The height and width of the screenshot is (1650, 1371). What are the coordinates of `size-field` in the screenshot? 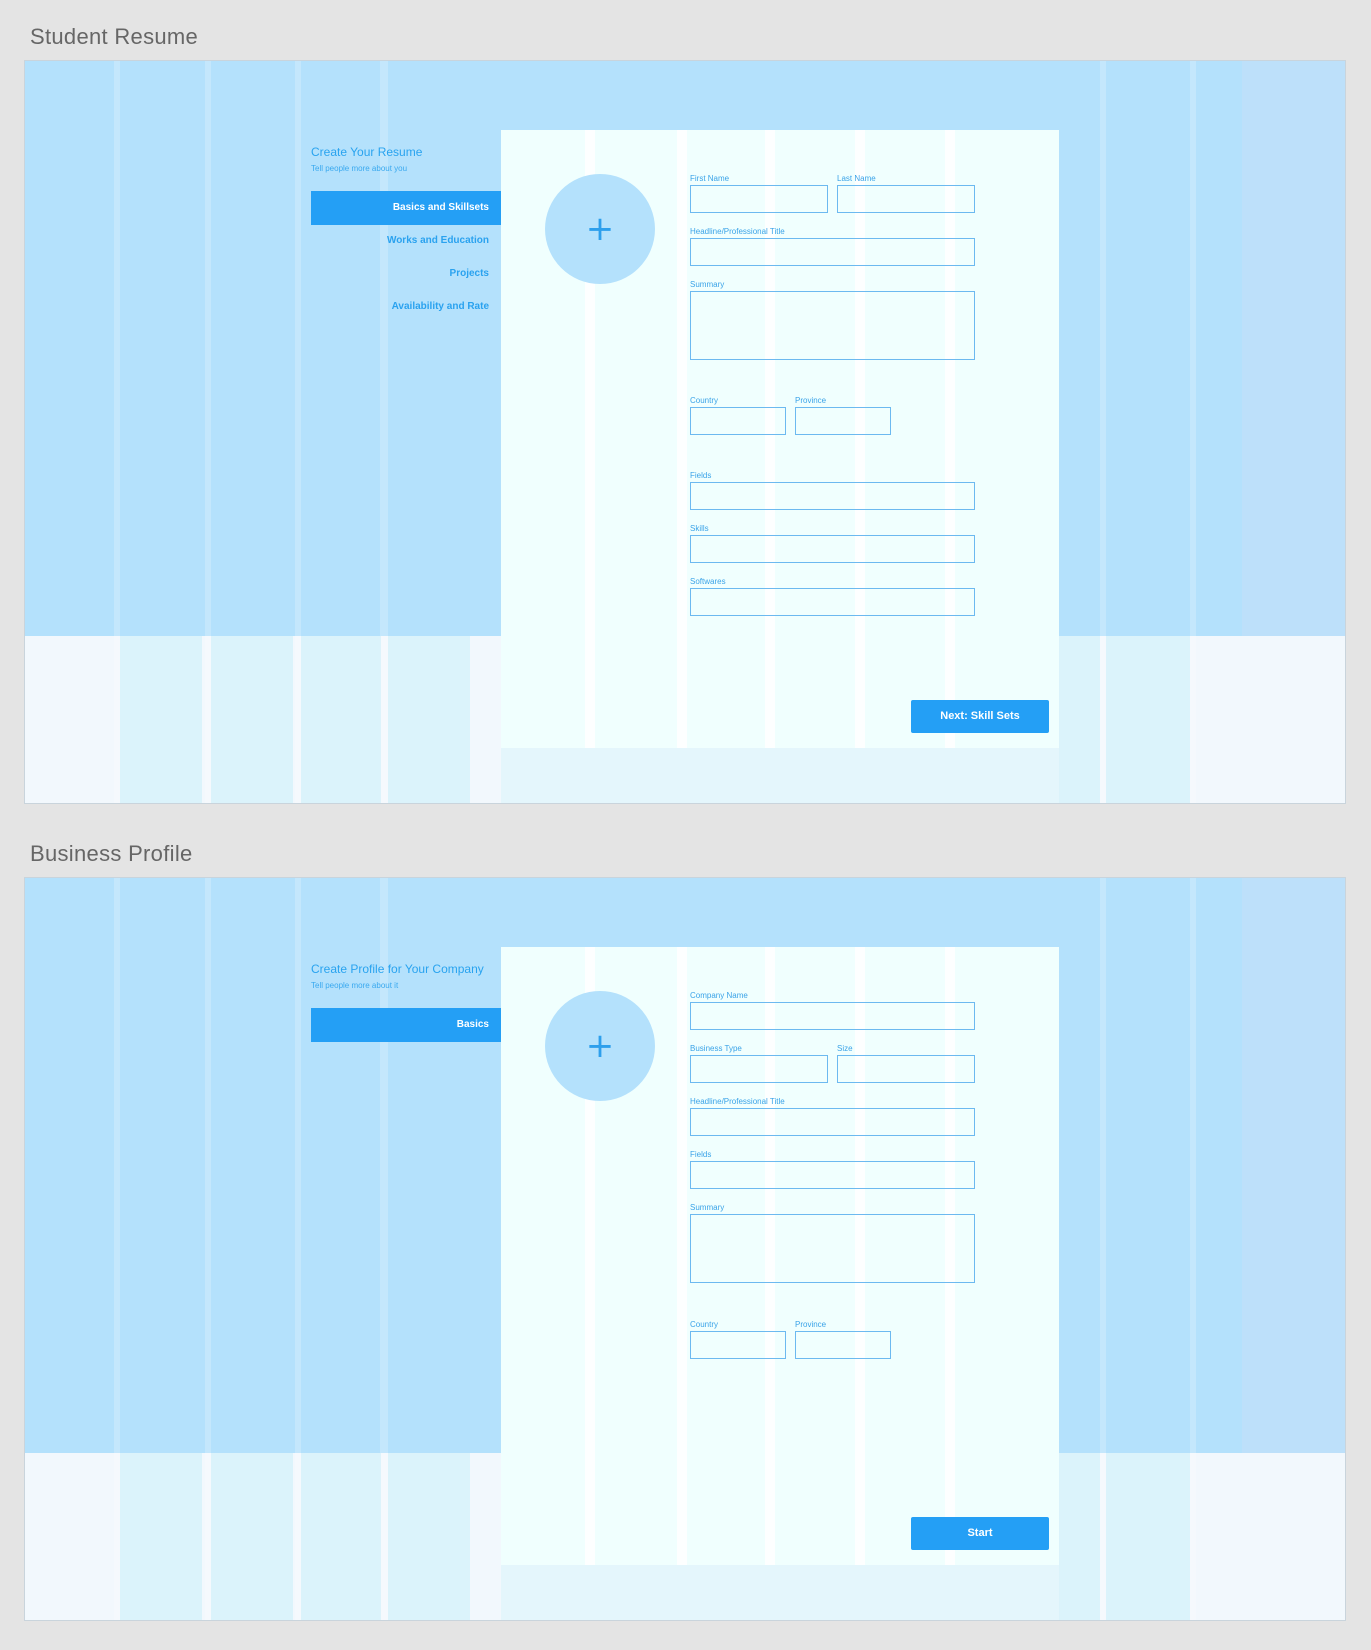 It's located at (906, 1069).